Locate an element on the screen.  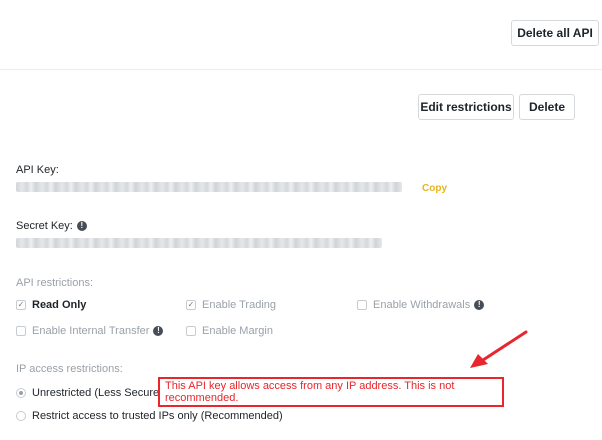
checkbox-label: Enable Margin is located at coordinates (237, 331).